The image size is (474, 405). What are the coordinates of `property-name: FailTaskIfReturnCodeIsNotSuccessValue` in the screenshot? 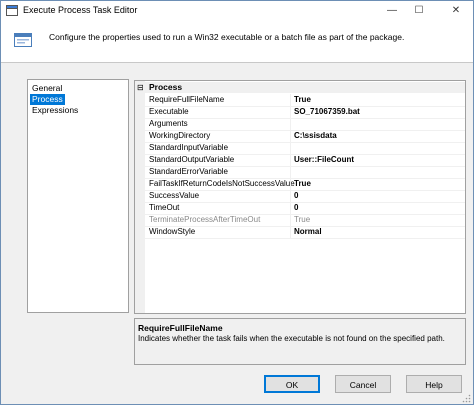 It's located at (222, 183).